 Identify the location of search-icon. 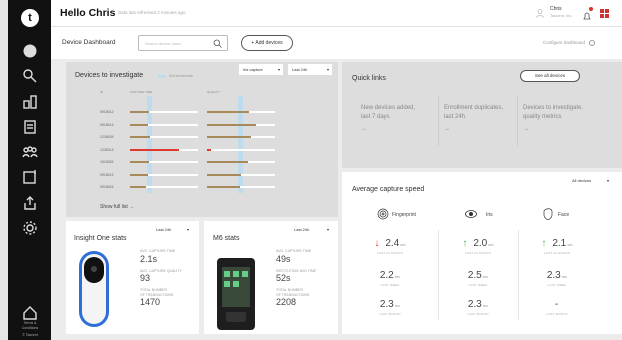
(217, 43).